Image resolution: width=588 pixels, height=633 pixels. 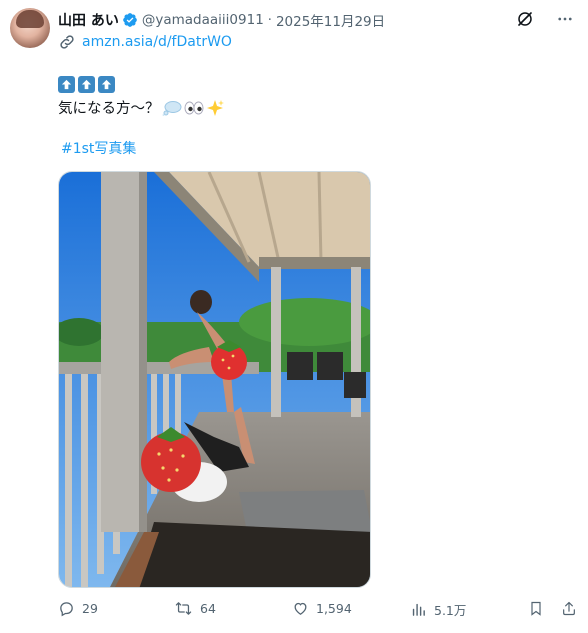 I want to click on post-text-body: 気になる方～？, so click(x=109, y=109).